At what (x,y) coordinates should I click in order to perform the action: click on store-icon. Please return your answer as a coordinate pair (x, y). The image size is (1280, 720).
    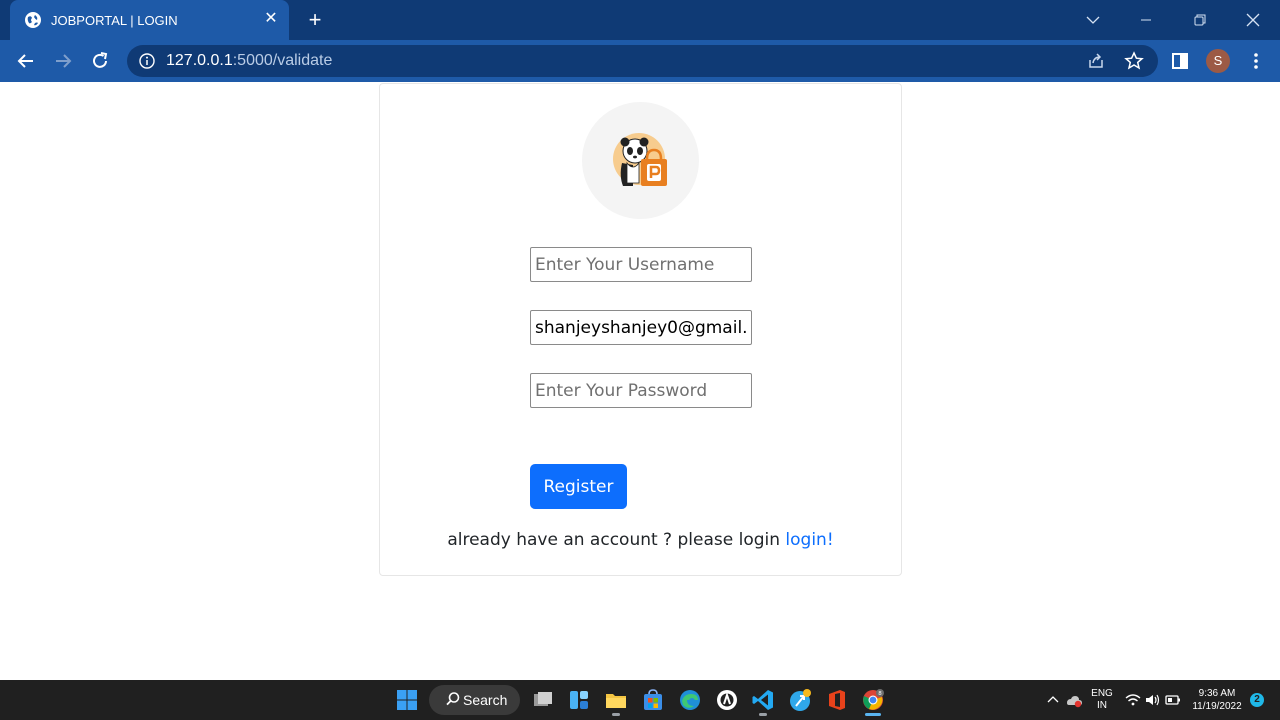
    Looking at the image, I should click on (653, 700).